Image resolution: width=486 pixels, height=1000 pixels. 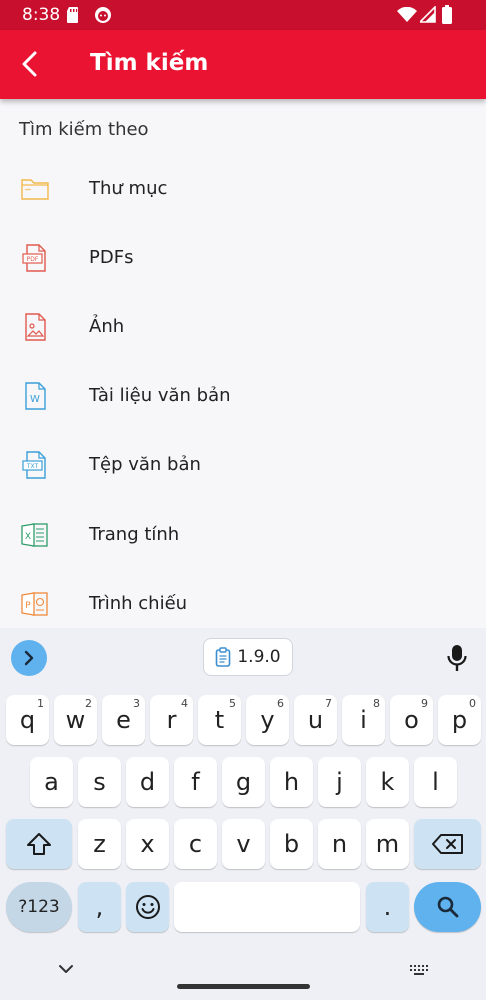 I want to click on key-r: r4, so click(x=171, y=720).